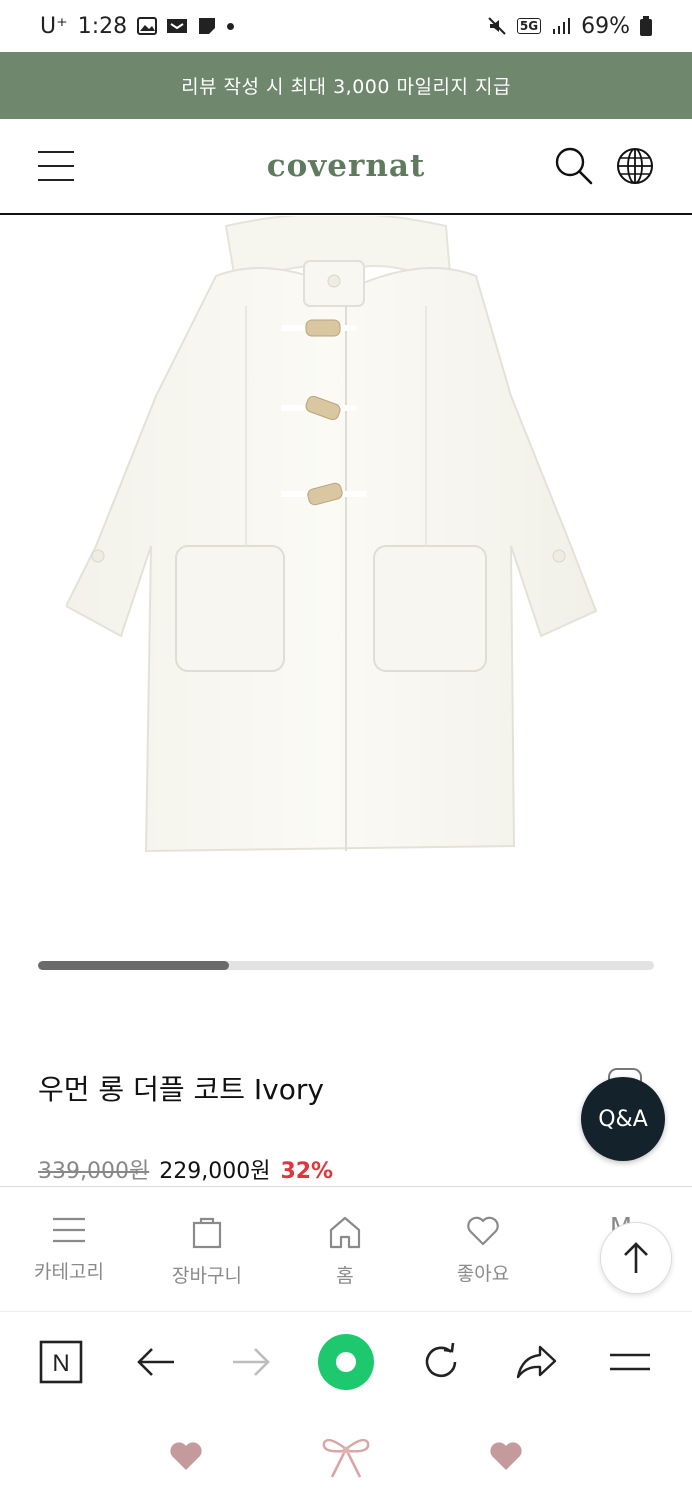 The width and height of the screenshot is (692, 1500). What do you see at coordinates (69, 1230) in the screenshot?
I see `menu-lines-icon` at bounding box center [69, 1230].